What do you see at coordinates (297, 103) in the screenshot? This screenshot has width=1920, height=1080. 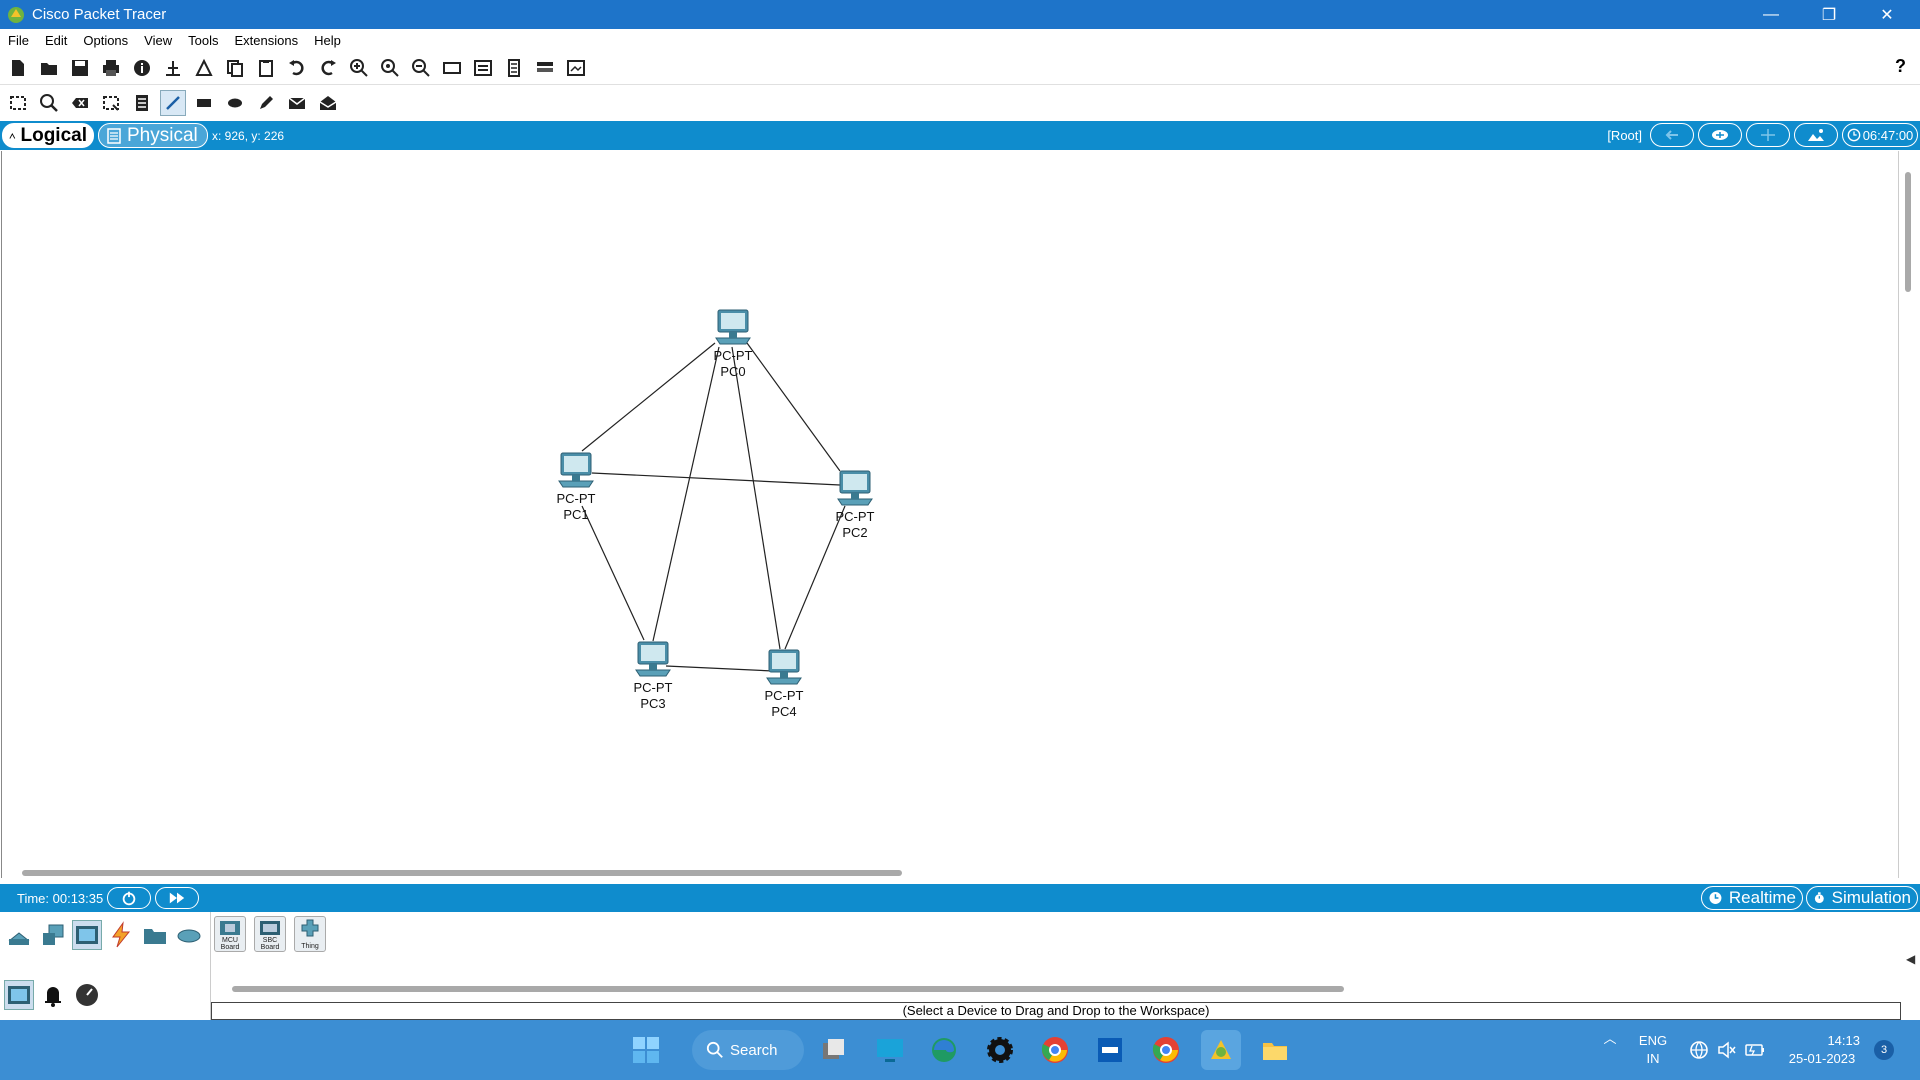 I see `add-simple-pdu-tool` at bounding box center [297, 103].